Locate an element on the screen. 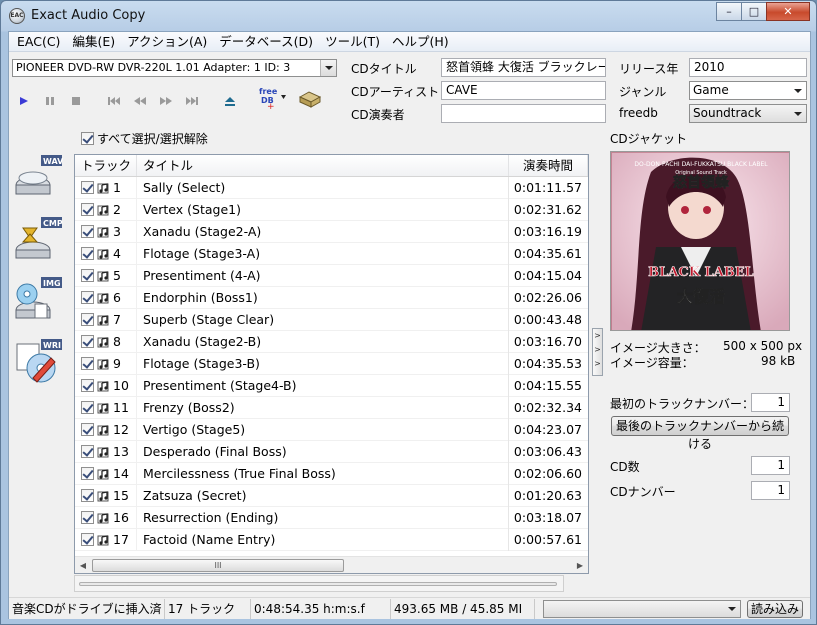 This screenshot has height=625, width=817. table-row: 17 Factoid (Name Entry) 0:00:57.61 is located at coordinates (331, 539).